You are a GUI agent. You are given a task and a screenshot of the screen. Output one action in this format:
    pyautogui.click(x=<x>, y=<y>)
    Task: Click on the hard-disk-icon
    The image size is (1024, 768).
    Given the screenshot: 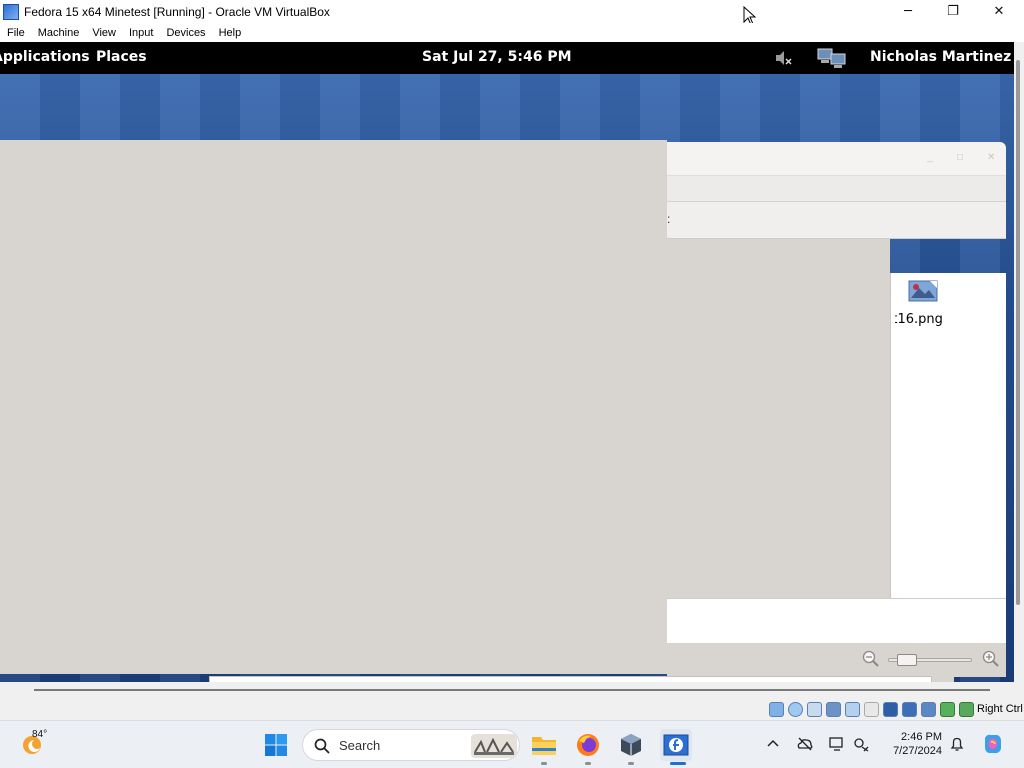 What is the action you would take?
    pyautogui.click(x=776, y=709)
    